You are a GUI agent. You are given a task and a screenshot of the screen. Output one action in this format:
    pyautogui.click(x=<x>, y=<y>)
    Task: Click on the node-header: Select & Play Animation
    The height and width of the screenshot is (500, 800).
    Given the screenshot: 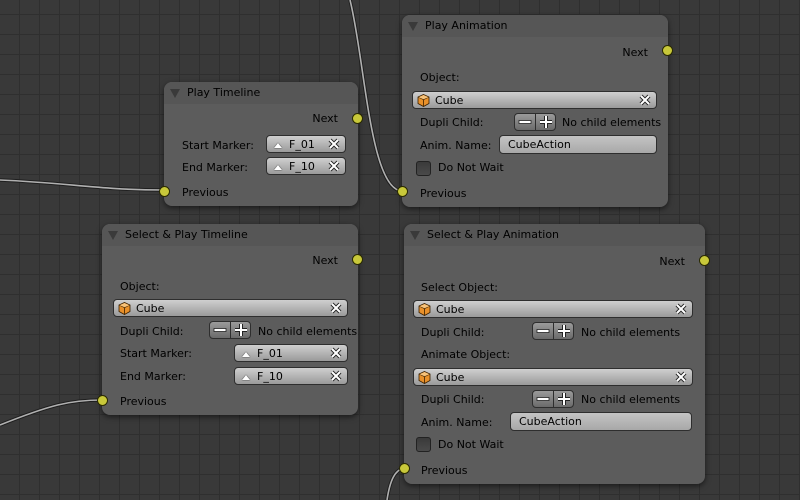 What is the action you would take?
    pyautogui.click(x=554, y=235)
    